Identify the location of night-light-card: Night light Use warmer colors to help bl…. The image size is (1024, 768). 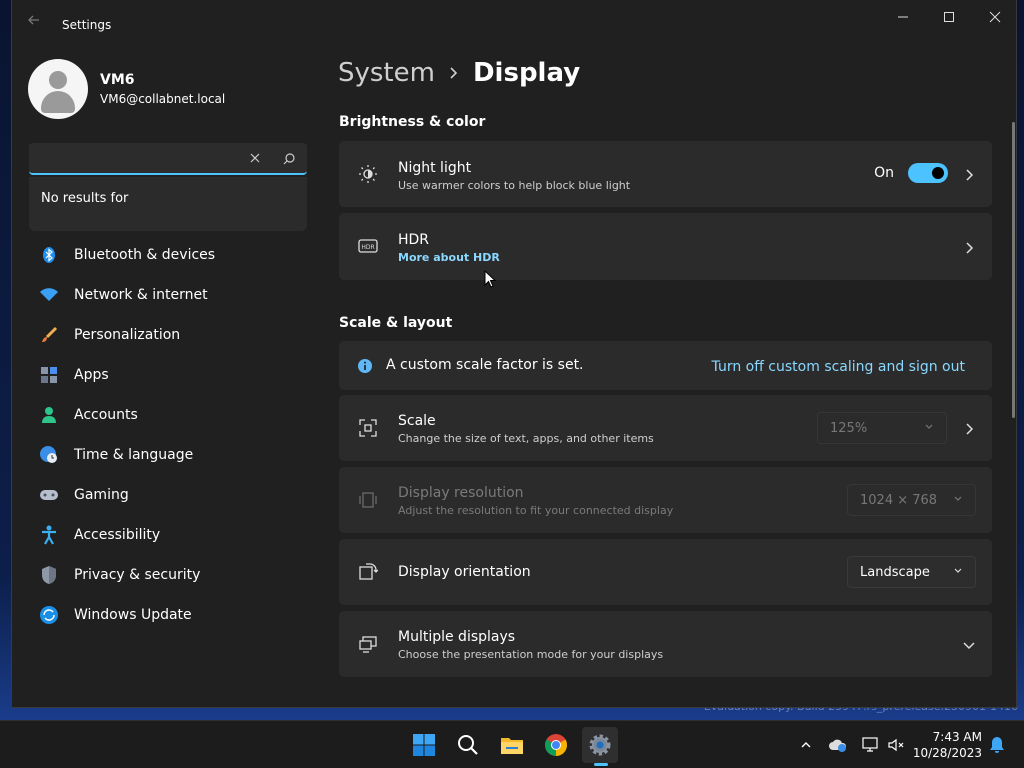
(665, 174).